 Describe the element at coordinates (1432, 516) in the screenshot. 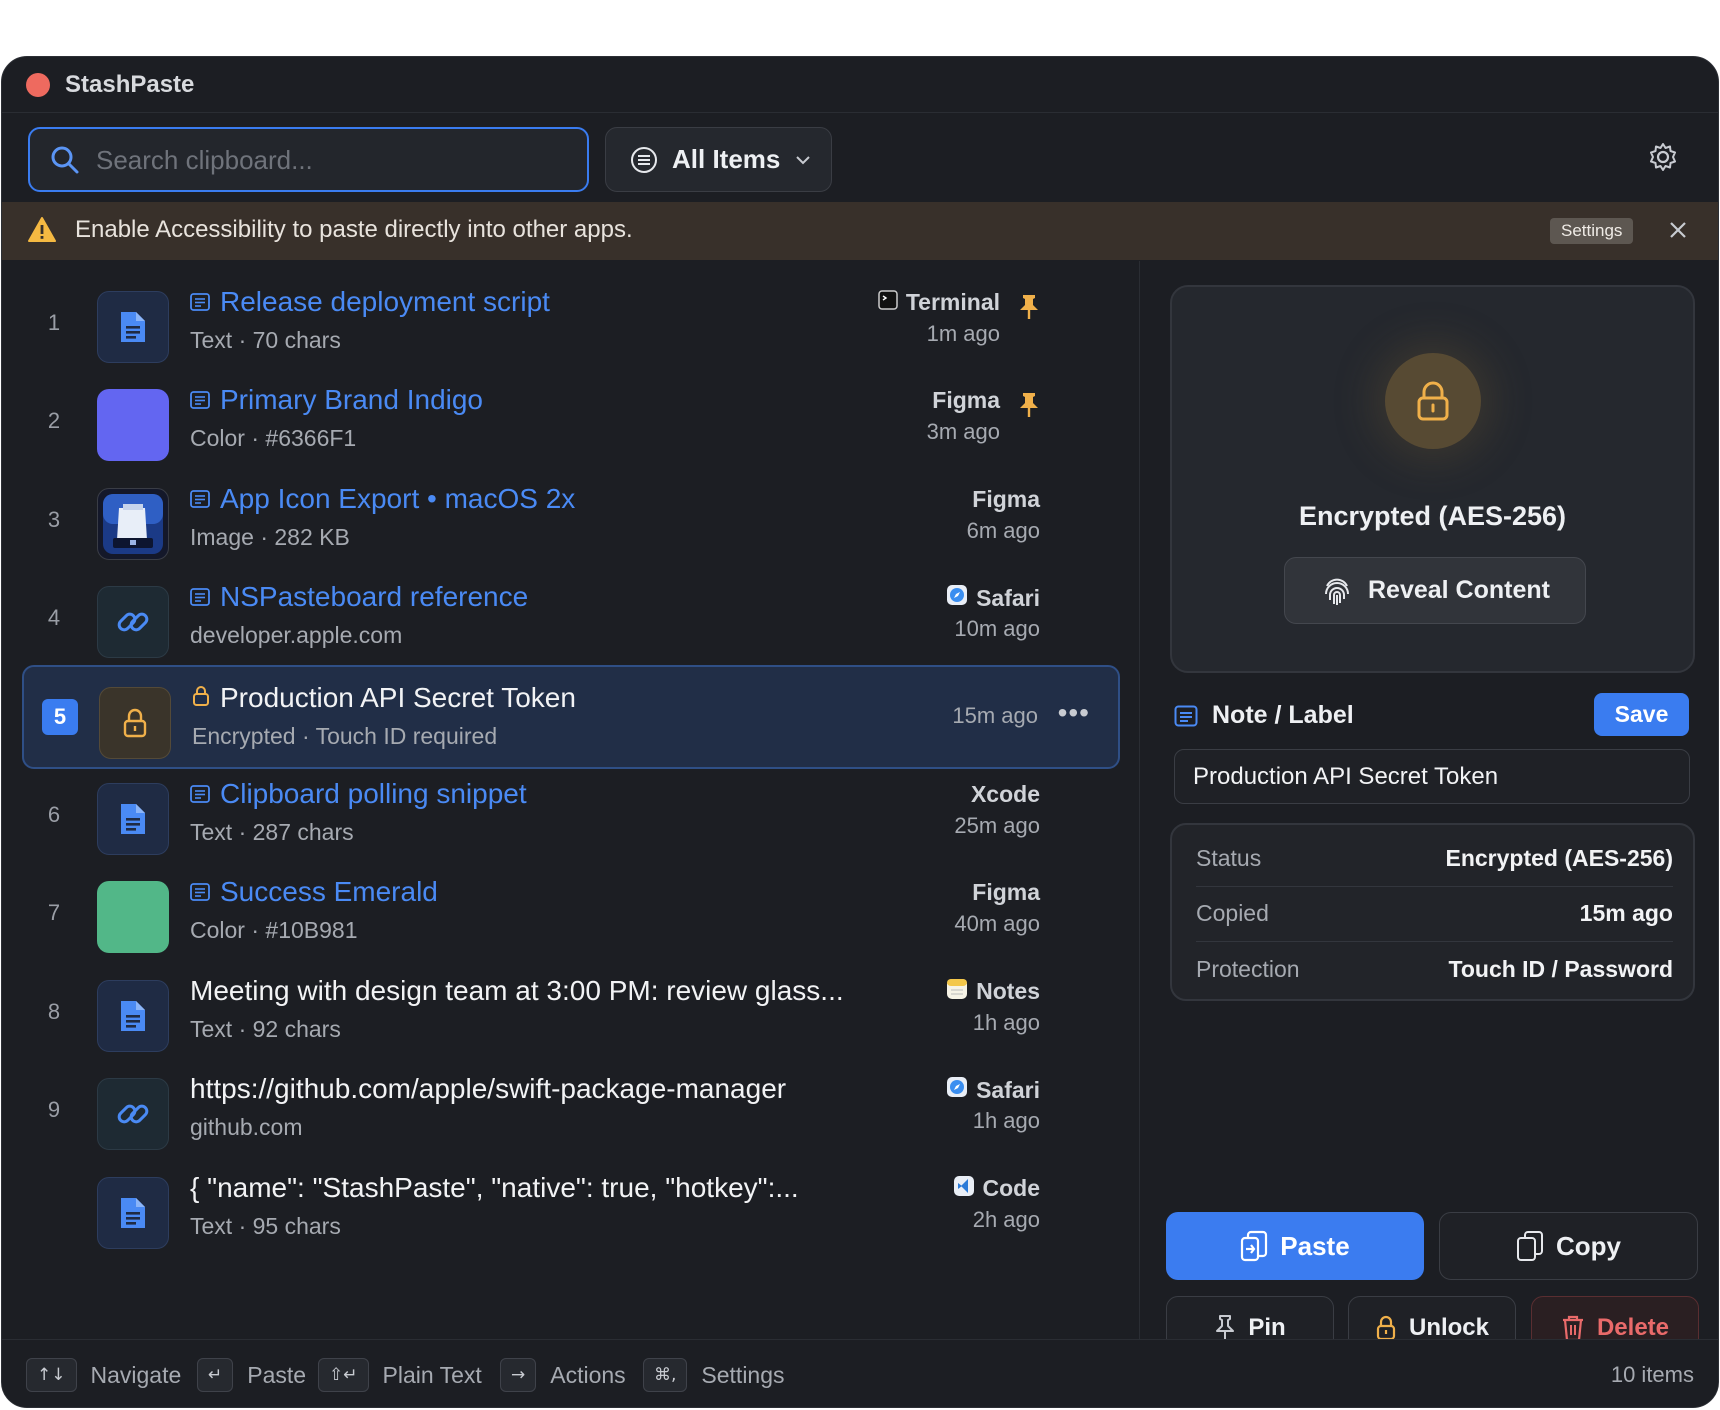

I see `encryption-label: Encrypted (AES-256)` at that location.